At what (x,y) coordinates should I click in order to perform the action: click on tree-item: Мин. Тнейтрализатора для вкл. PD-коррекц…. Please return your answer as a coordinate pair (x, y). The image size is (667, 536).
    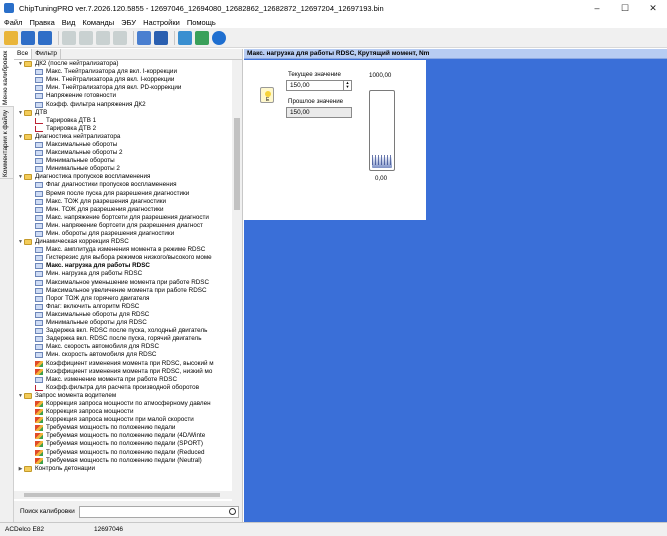
    Looking at the image, I should click on (123, 88).